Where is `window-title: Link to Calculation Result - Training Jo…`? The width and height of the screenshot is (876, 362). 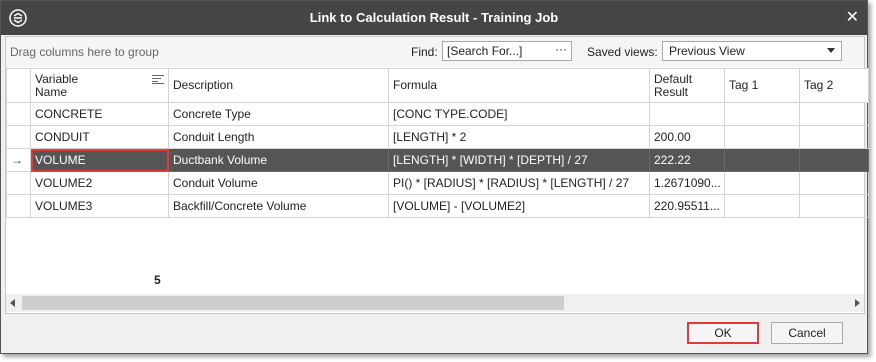
window-title: Link to Calculation Result - Training Jo… is located at coordinates (434, 17).